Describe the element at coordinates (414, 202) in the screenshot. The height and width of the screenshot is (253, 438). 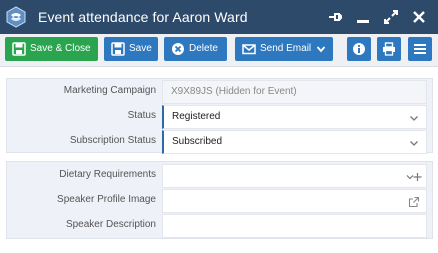
I see `external-link-icon` at that location.